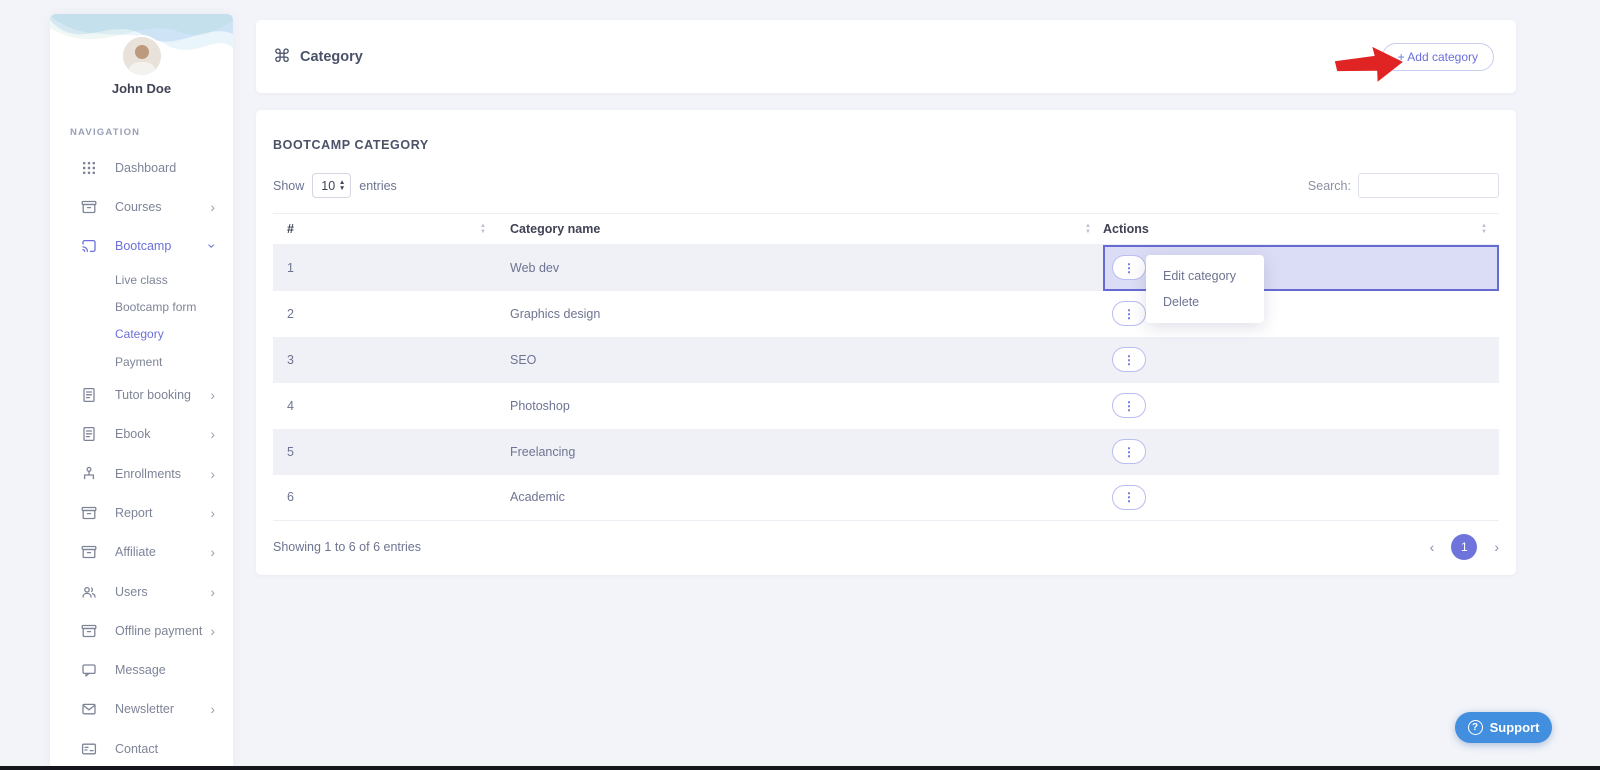 This screenshot has width=1600, height=770. What do you see at coordinates (1205, 276) in the screenshot?
I see `menu-item-edit-category: Edit category` at bounding box center [1205, 276].